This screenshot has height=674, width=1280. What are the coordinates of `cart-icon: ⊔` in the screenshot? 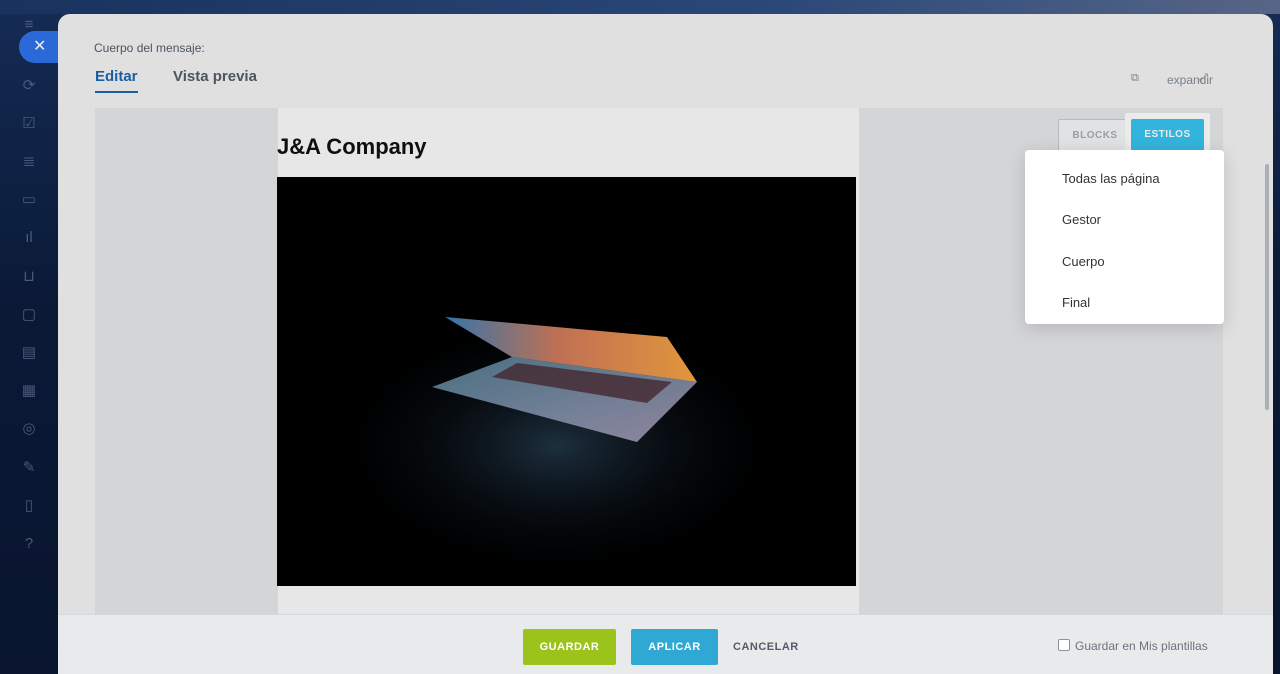 It's located at (29, 277).